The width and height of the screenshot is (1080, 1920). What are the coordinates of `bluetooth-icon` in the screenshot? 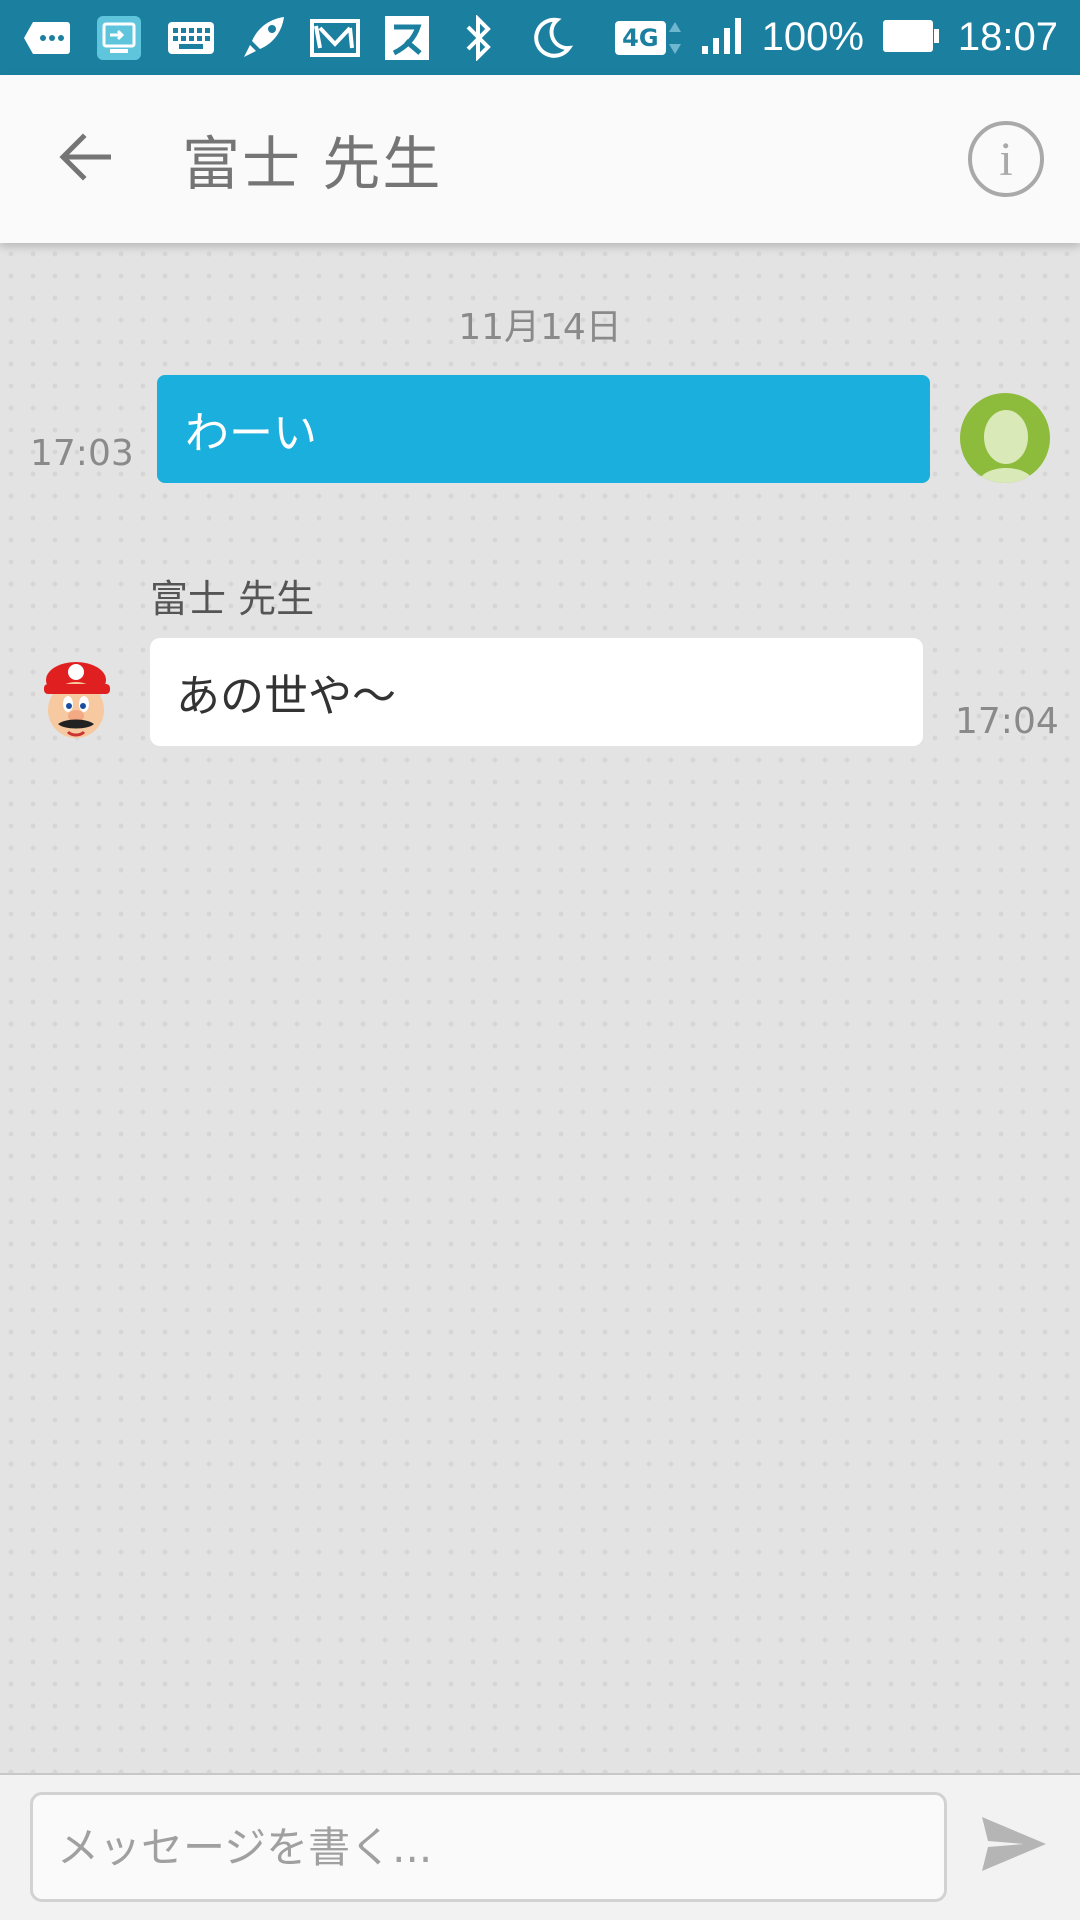 It's located at (479, 38).